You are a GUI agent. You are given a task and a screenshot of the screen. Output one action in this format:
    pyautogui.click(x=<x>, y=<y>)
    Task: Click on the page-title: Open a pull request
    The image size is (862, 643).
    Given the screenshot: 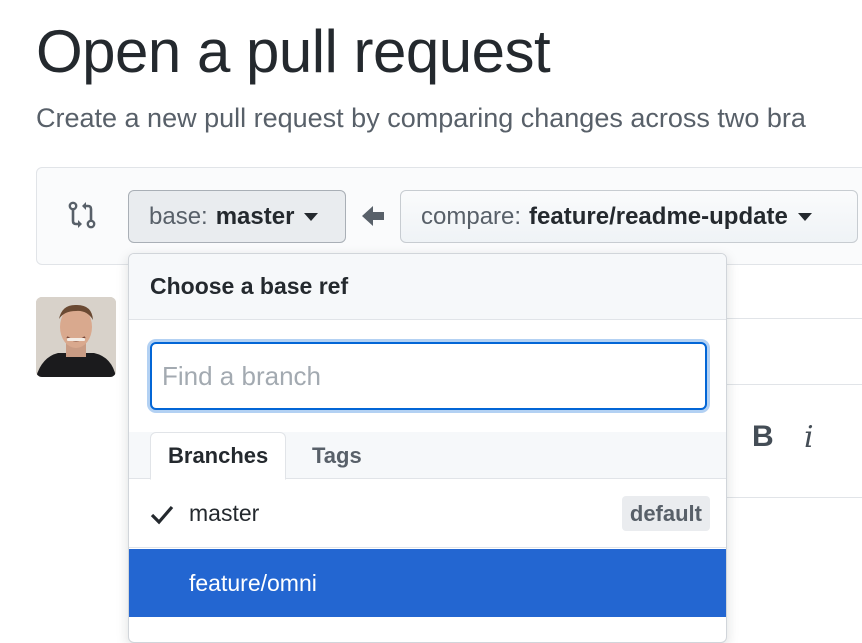 What is the action you would take?
    pyautogui.click(x=293, y=51)
    